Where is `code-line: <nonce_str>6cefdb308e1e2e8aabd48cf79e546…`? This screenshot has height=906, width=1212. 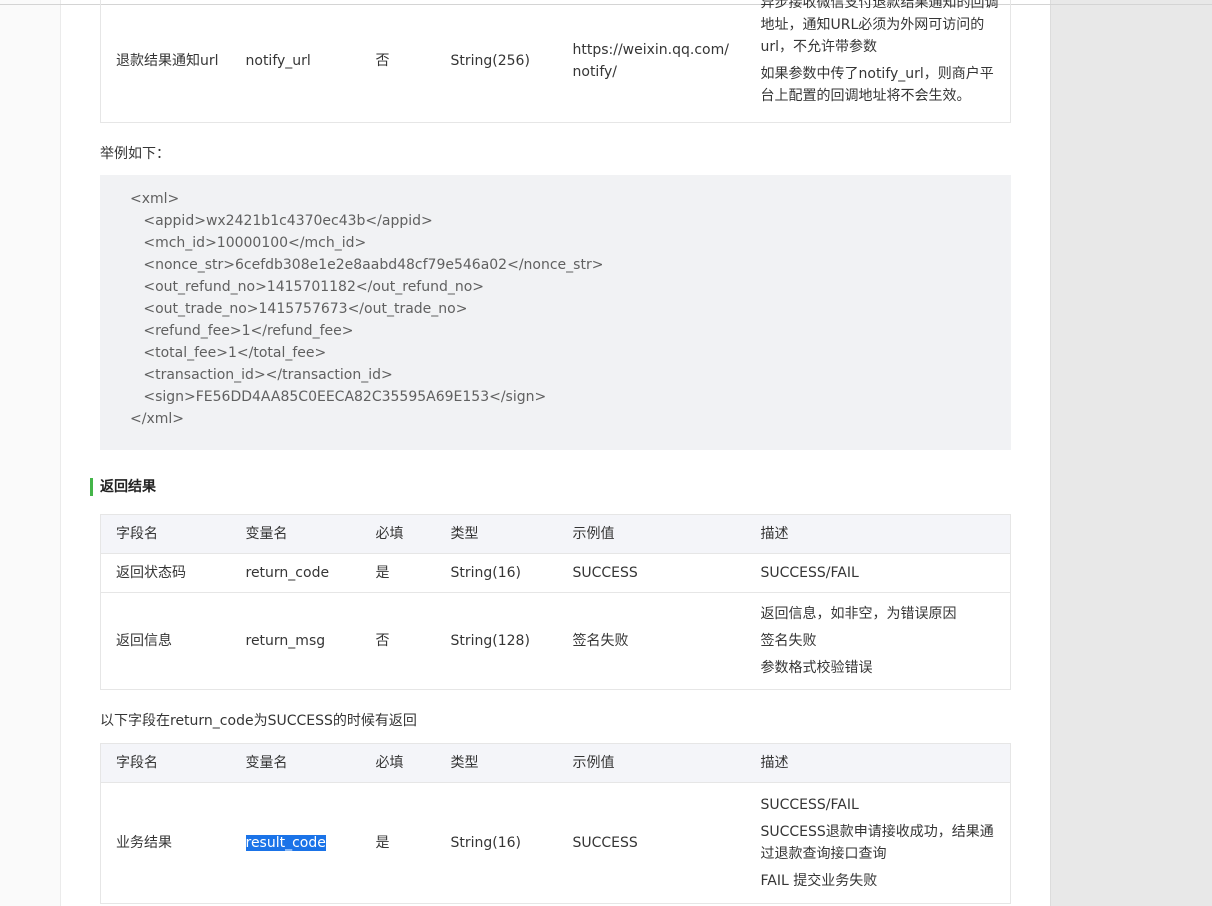 code-line: <nonce_str>6cefdb308e1e2e8aabd48cf79e546… is located at coordinates (367, 265).